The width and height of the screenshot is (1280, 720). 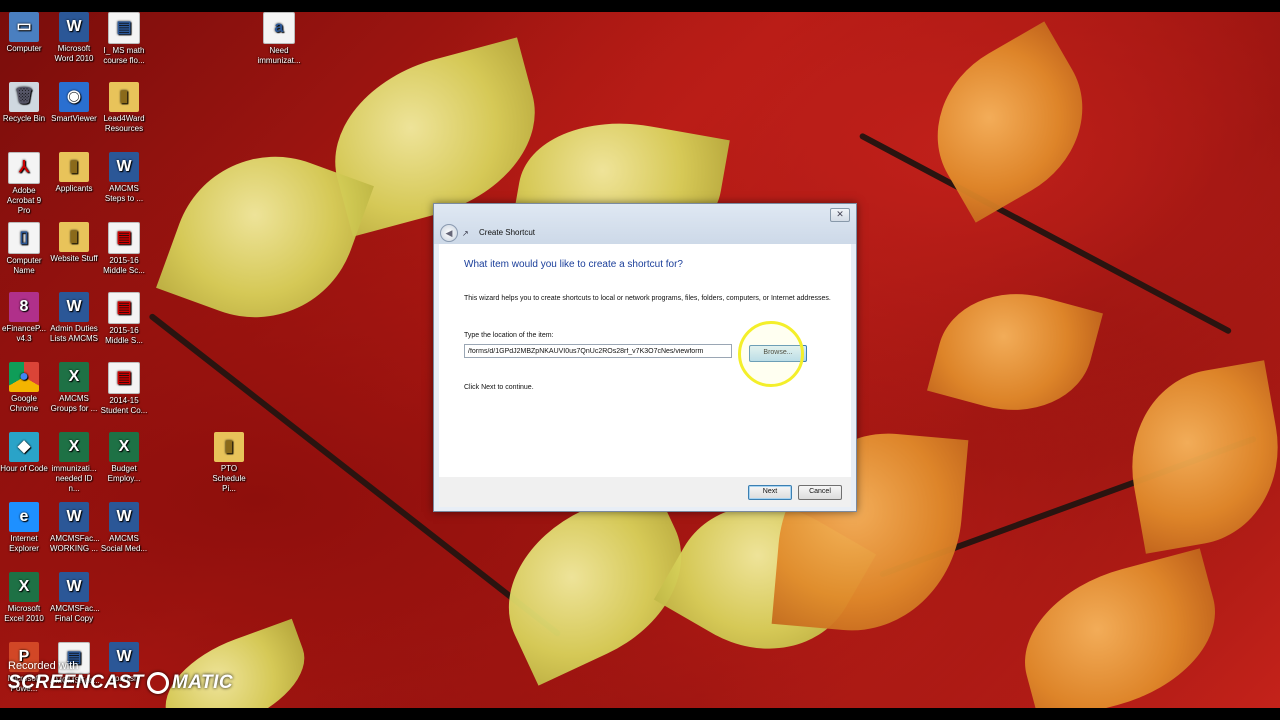 I want to click on desktop-icon: ▯ Computer Name, so click(x=24, y=249).